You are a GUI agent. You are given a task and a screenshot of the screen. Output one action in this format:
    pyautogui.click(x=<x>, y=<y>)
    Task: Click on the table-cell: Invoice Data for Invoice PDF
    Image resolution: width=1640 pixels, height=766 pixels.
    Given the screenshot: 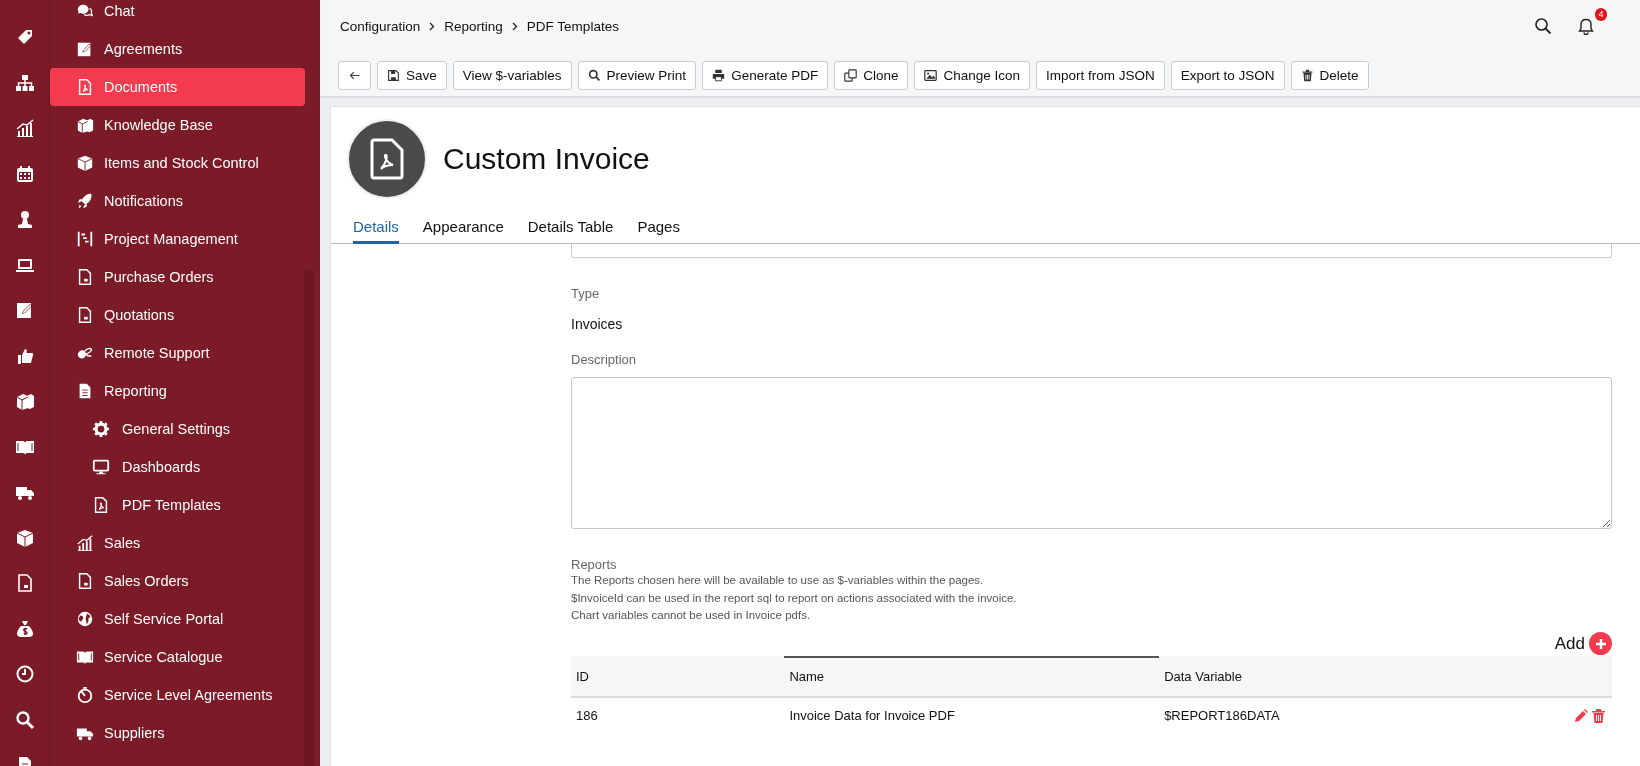 What is the action you would take?
    pyautogui.click(x=972, y=715)
    